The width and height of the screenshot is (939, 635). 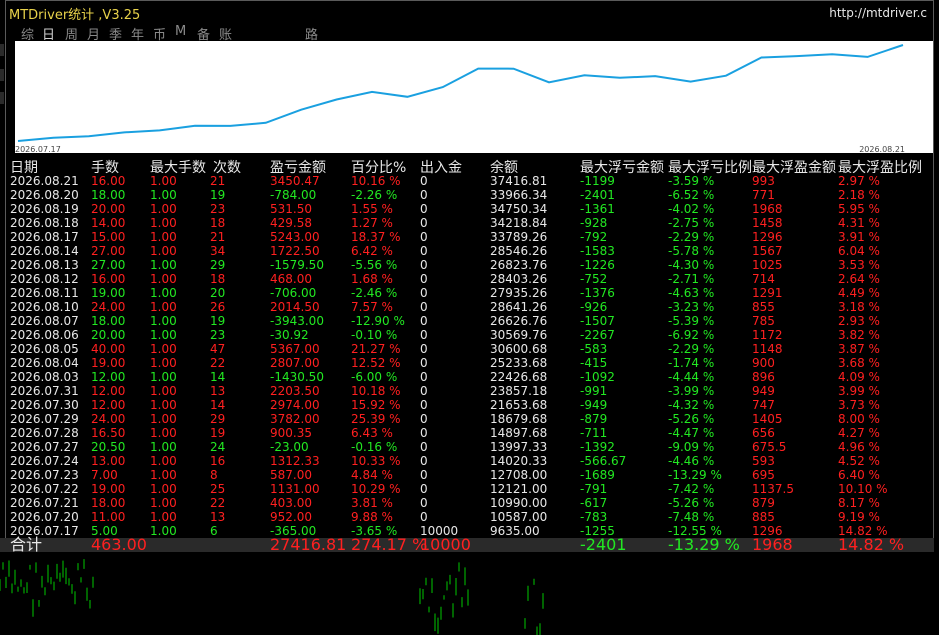 What do you see at coordinates (218, 293) in the screenshot?
I see `cell-count: 20` at bounding box center [218, 293].